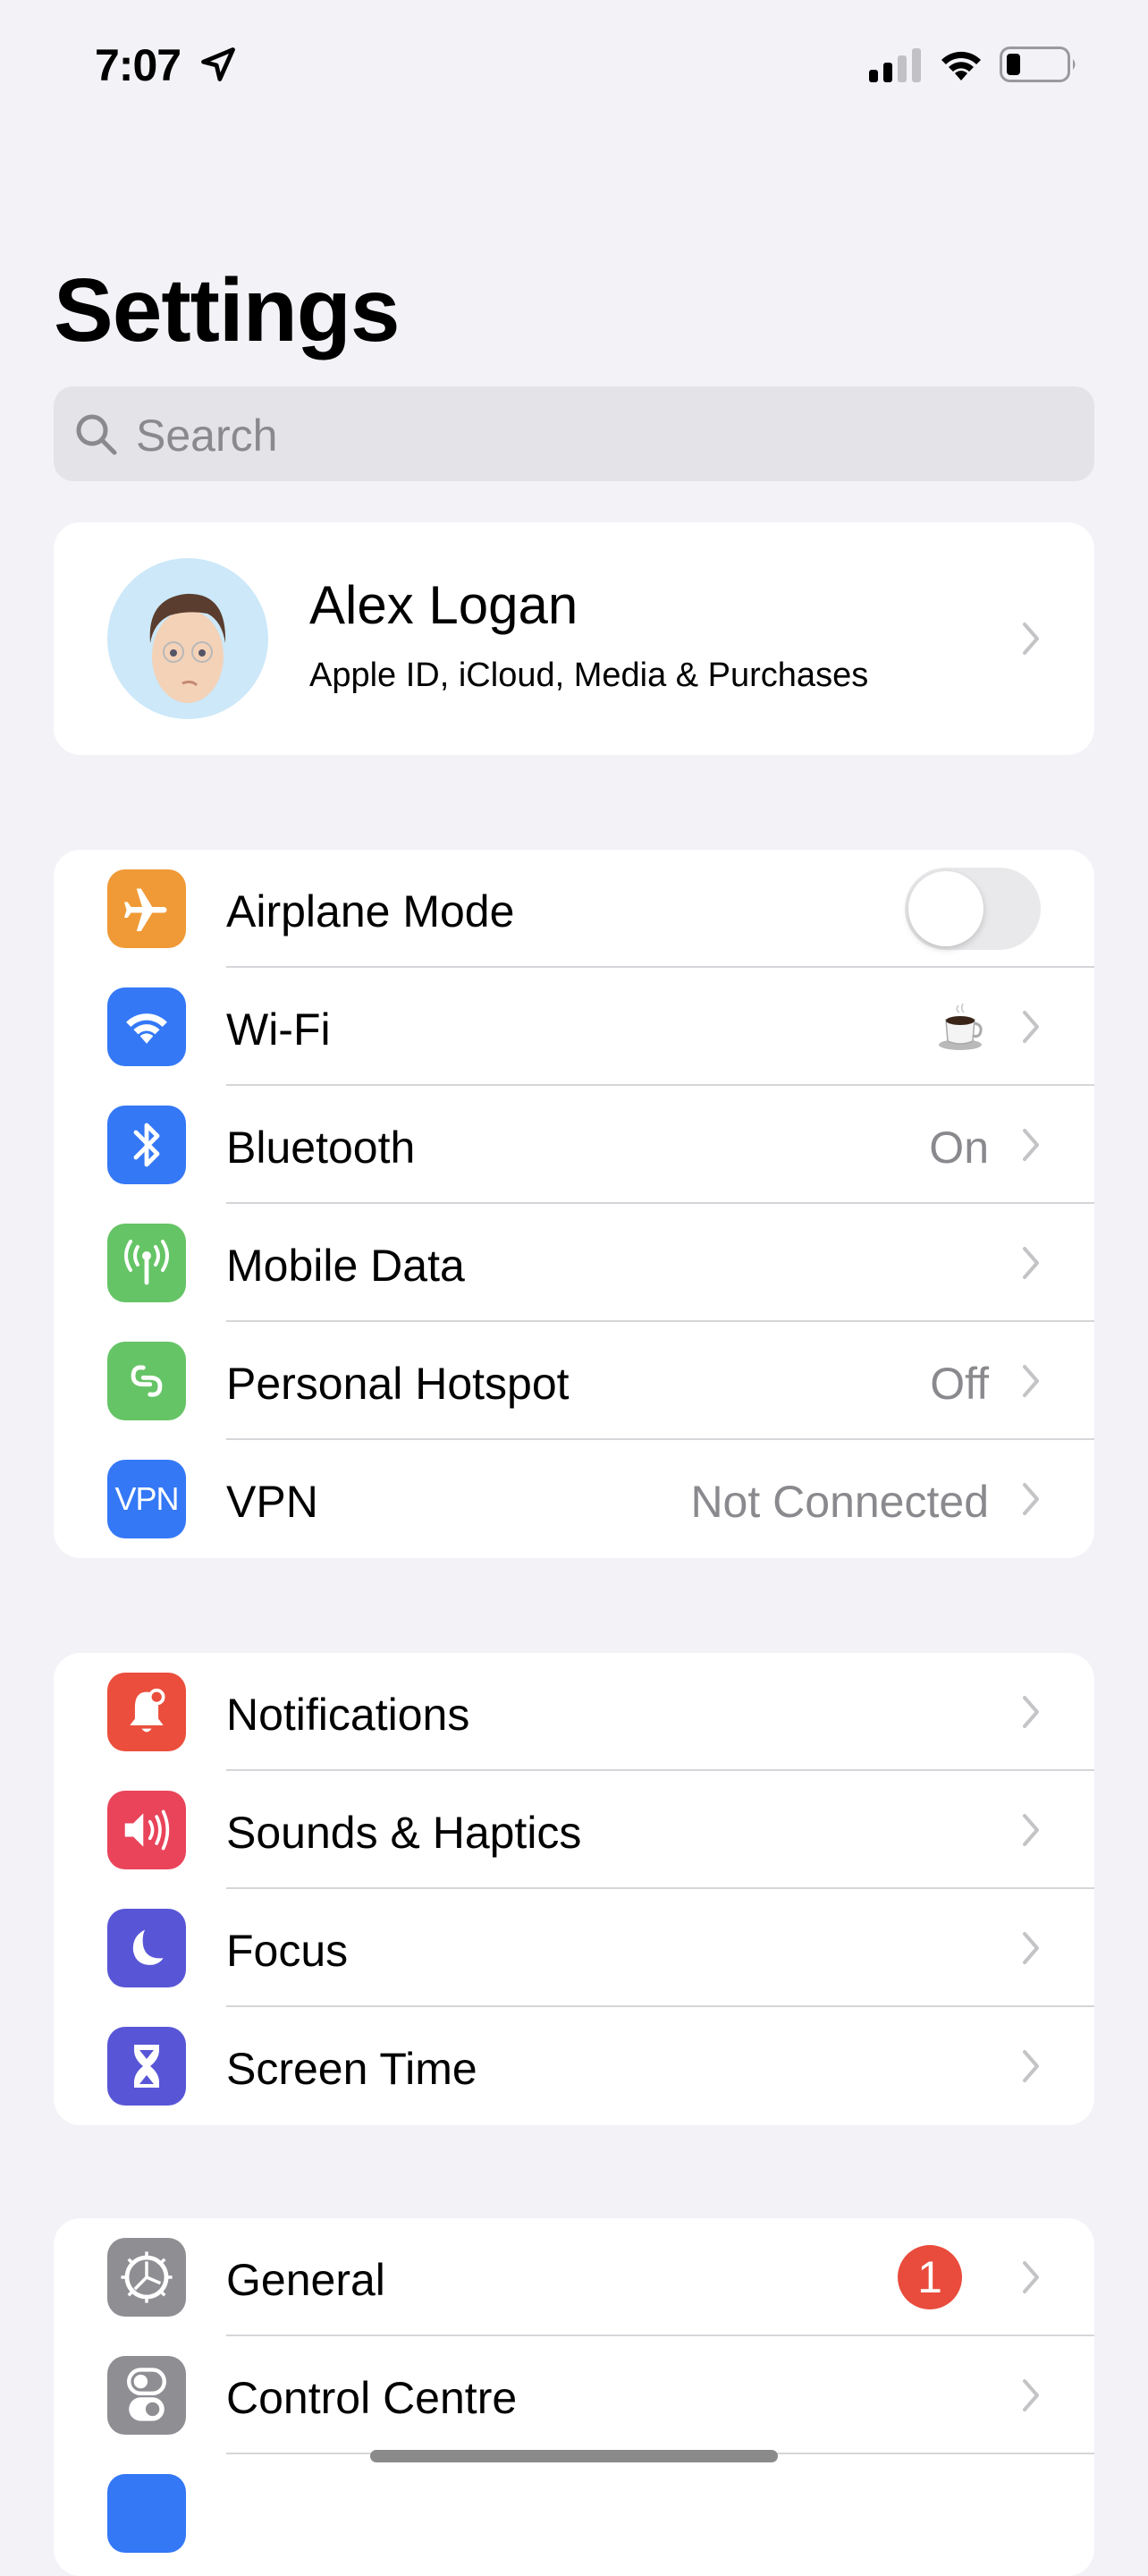  I want to click on bell-icon, so click(146, 1712).